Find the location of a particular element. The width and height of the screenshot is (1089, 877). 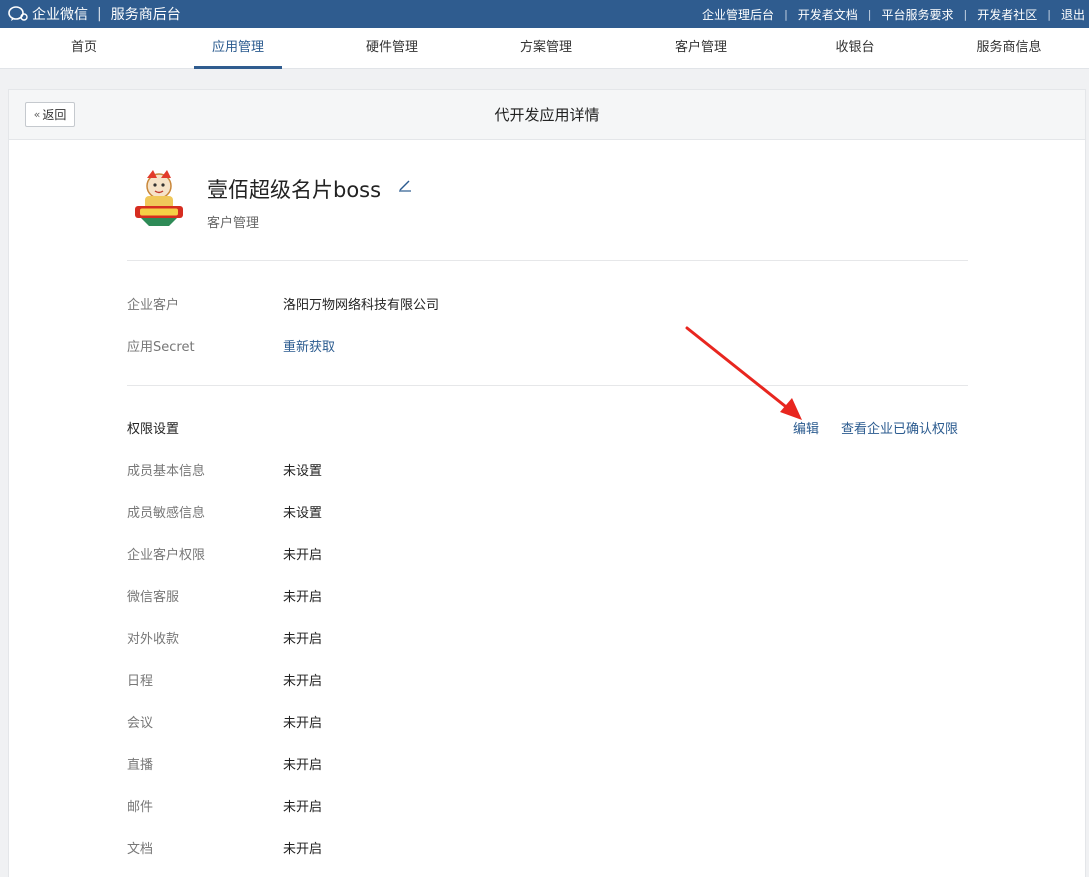

link-dev-community: 开发者社区 is located at coordinates (1007, 14).